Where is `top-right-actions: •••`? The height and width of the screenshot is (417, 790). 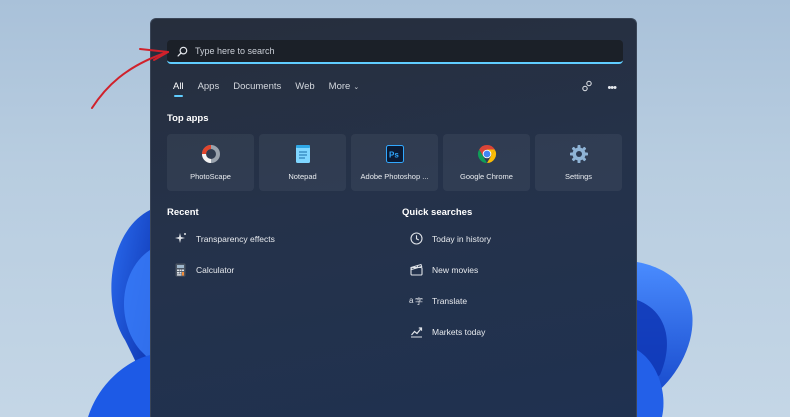 top-right-actions: ••• is located at coordinates (599, 88).